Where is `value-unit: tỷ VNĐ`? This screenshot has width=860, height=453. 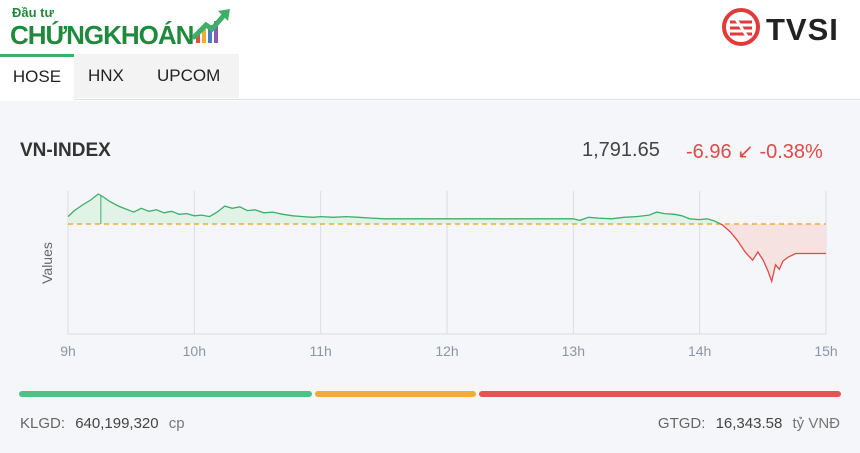 value-unit: tỷ VNĐ is located at coordinates (816, 423).